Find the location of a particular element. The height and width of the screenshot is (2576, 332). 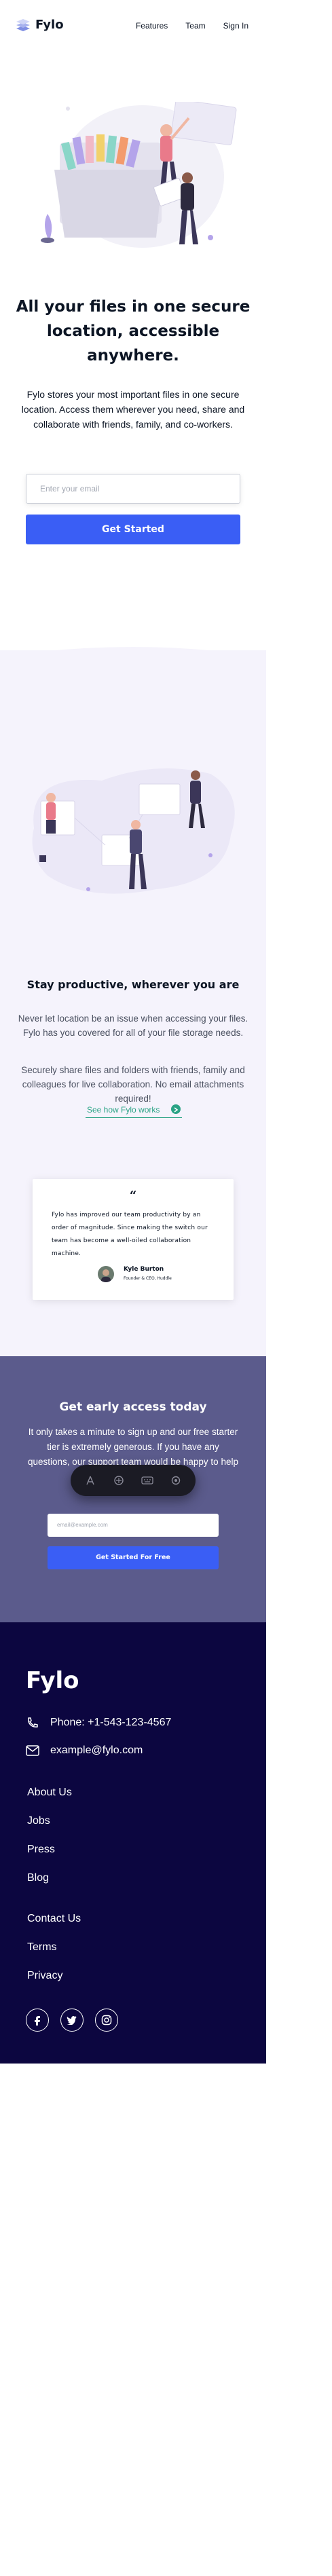

footer-link-contact: Contact Us is located at coordinates (54, 1919).